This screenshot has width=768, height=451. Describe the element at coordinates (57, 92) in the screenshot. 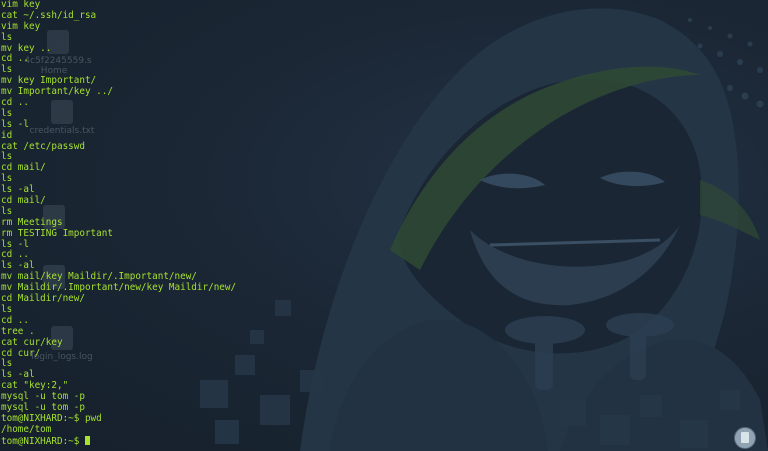

I see `terminal-line: mv Important/key ../` at that location.